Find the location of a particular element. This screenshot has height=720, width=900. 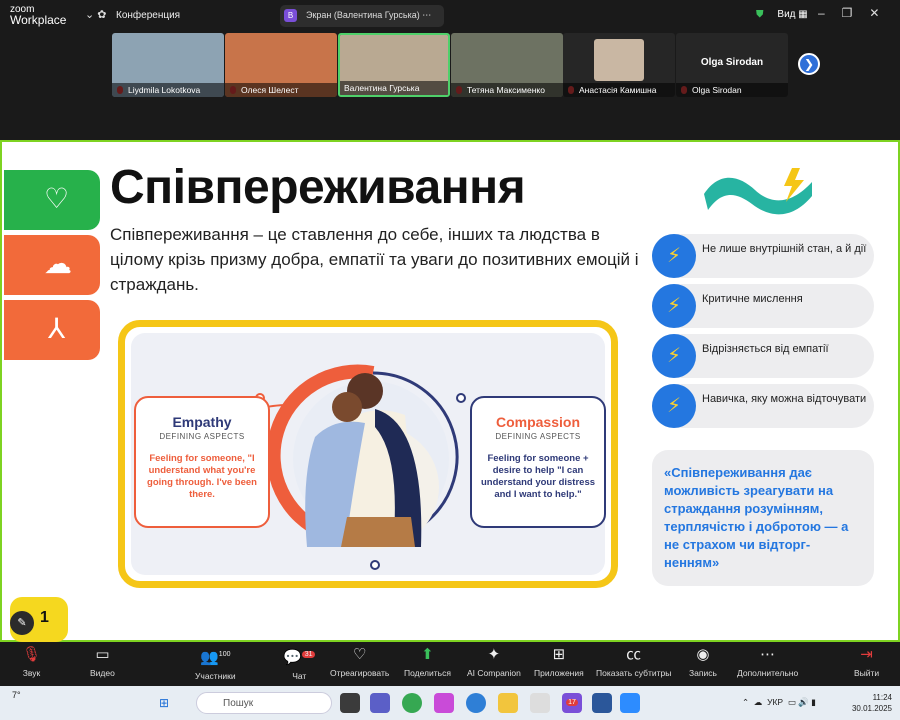

participant-tile: Анастасія Камишна is located at coordinates (619, 65).